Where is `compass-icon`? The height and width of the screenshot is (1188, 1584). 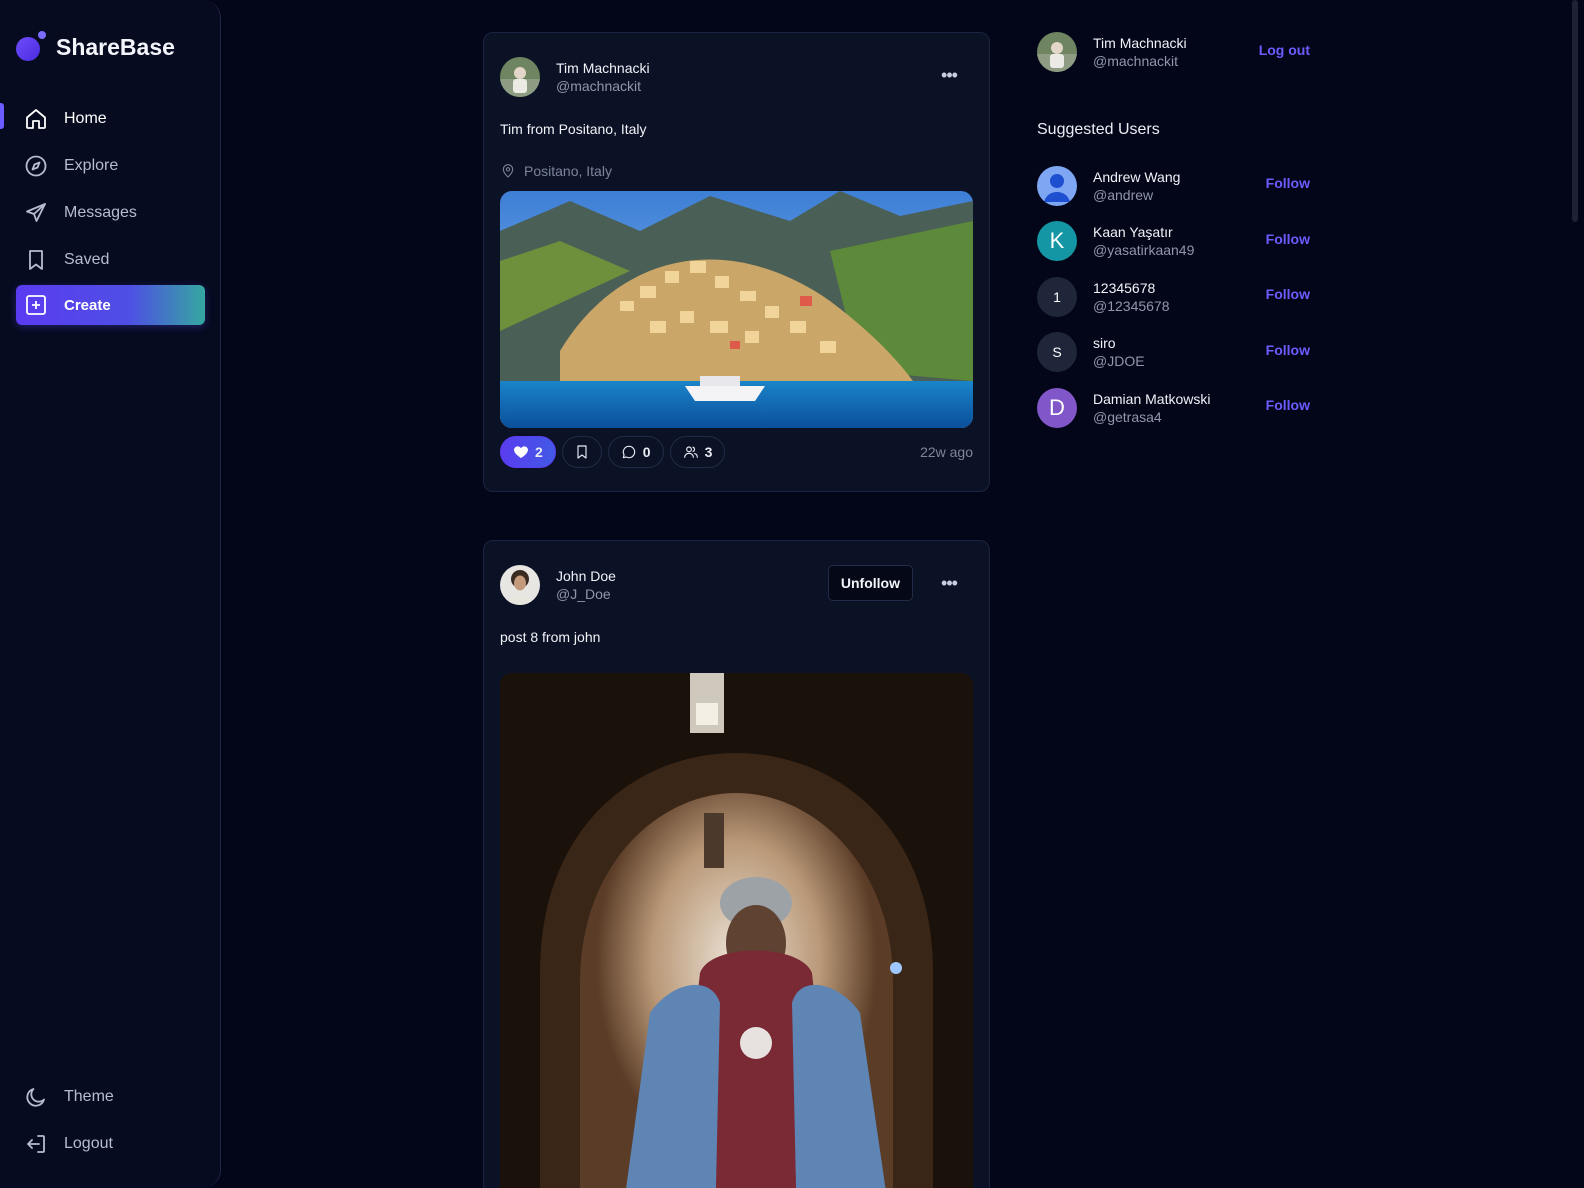
compass-icon is located at coordinates (36, 166).